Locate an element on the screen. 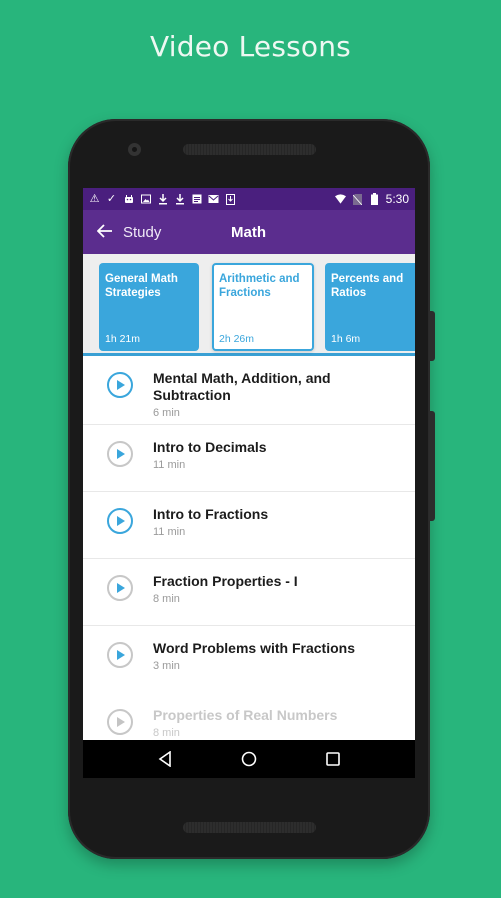 This screenshot has width=501, height=898. lesson-item: Word Problems with Fractions 3 min is located at coordinates (249, 659).